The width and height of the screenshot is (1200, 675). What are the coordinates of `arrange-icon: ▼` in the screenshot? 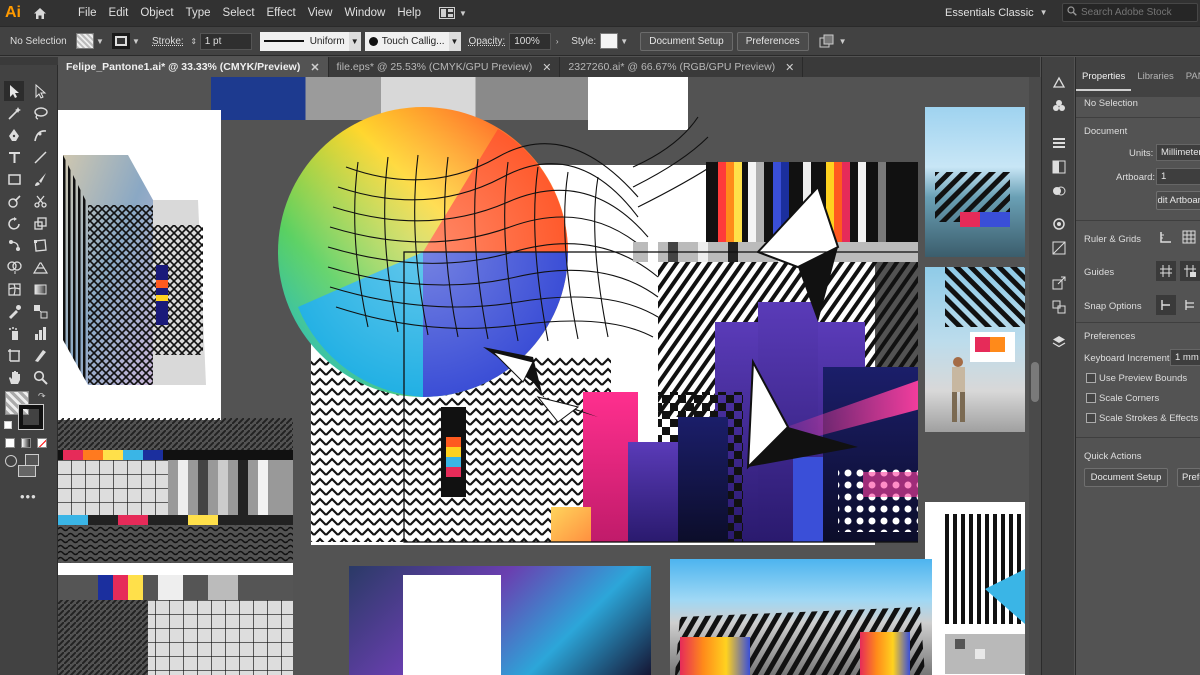 It's located at (833, 41).